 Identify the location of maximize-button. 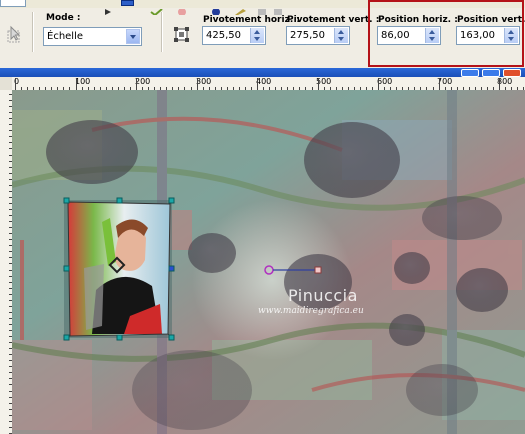
(491, 73).